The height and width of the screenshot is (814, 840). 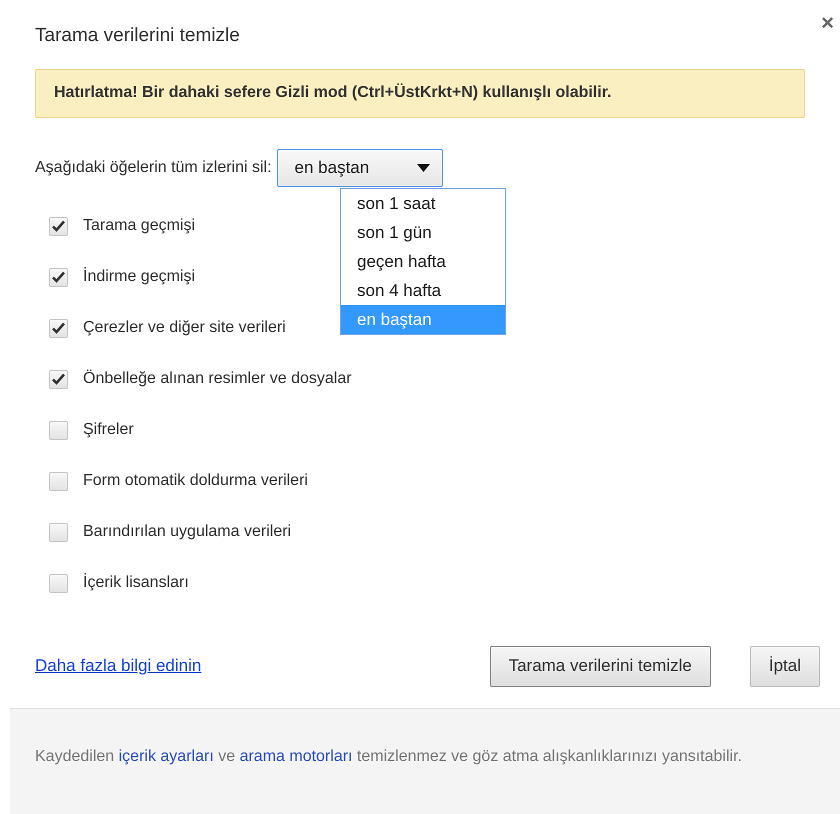 I want to click on clear-data-button: Tarama verilerini temizle, so click(x=600, y=666).